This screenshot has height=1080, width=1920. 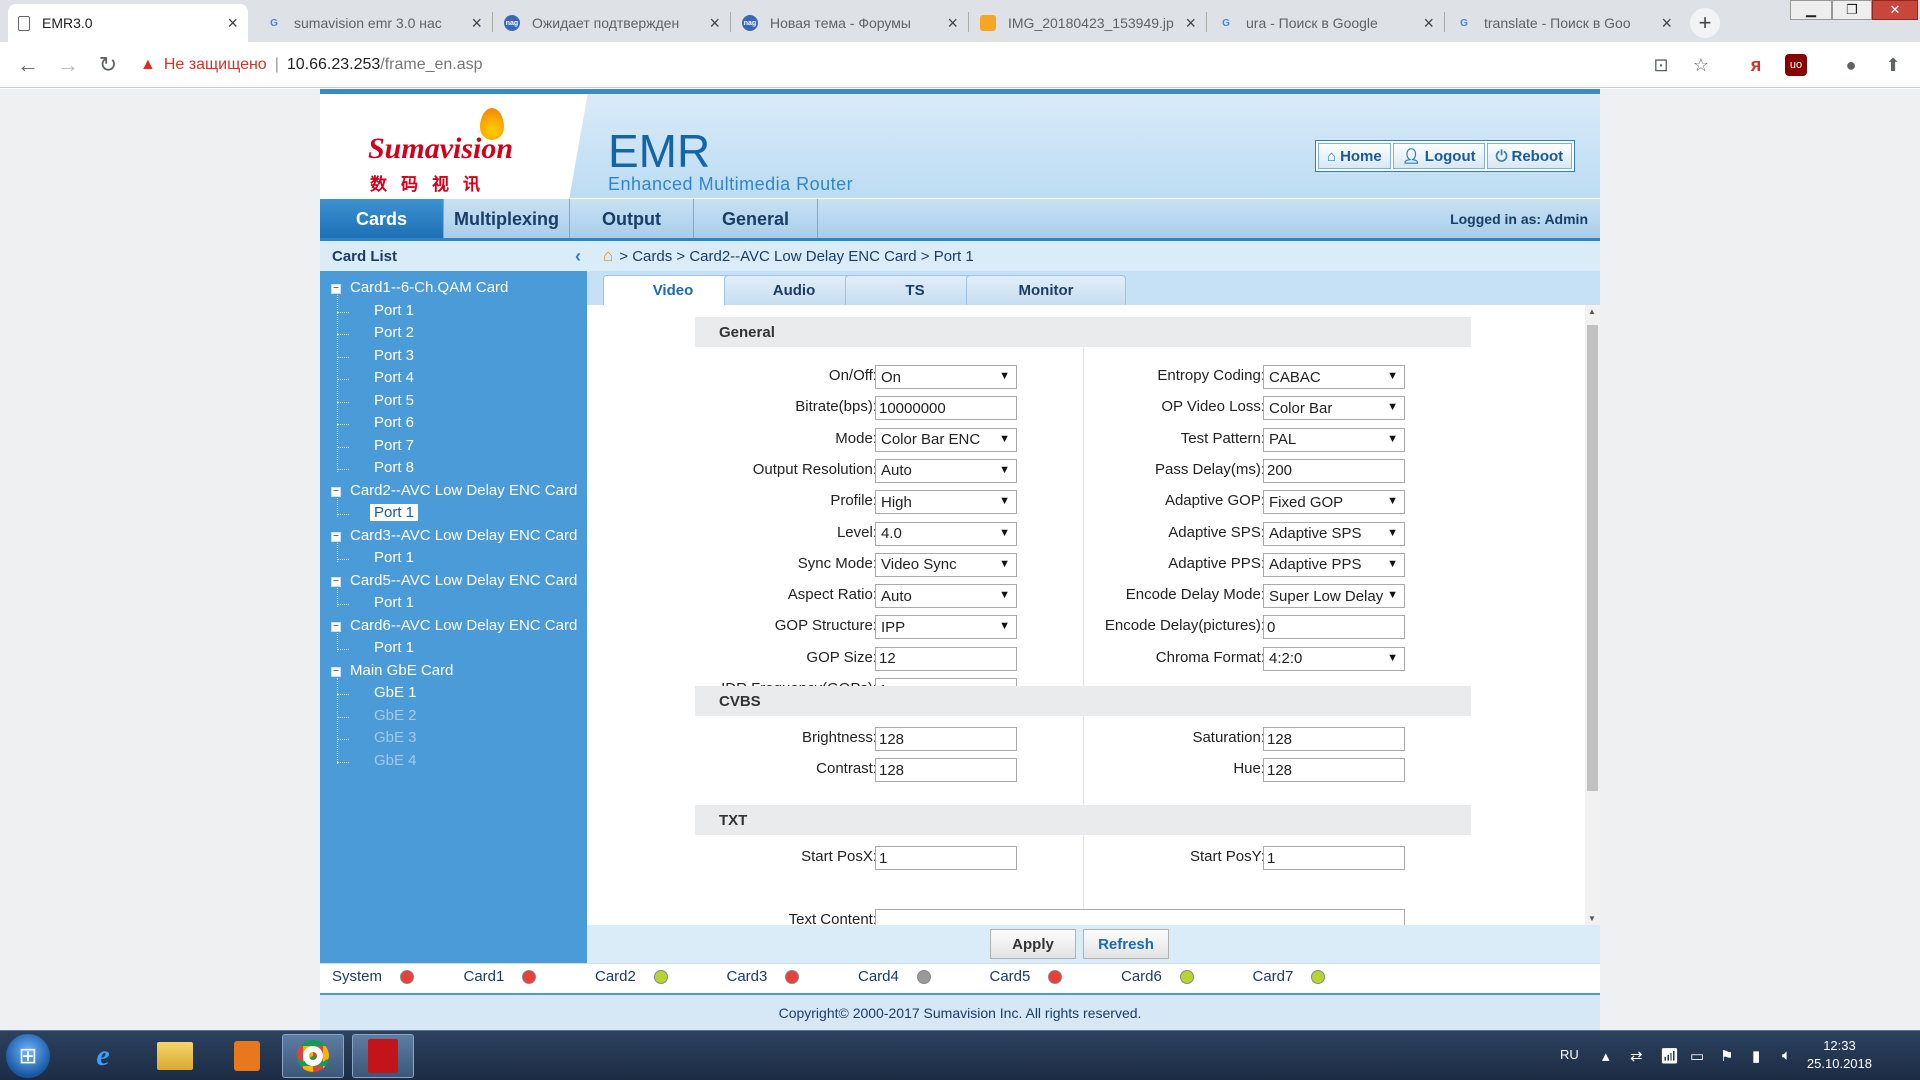 I want to click on browser-tab: nag Новая тема - Форумы ×, so click(x=850, y=23).